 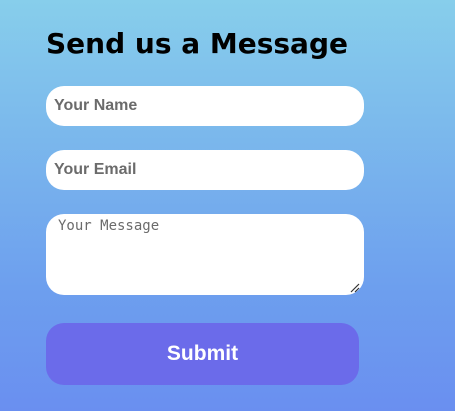 I want to click on resize-handle-icon, so click(x=354, y=287).